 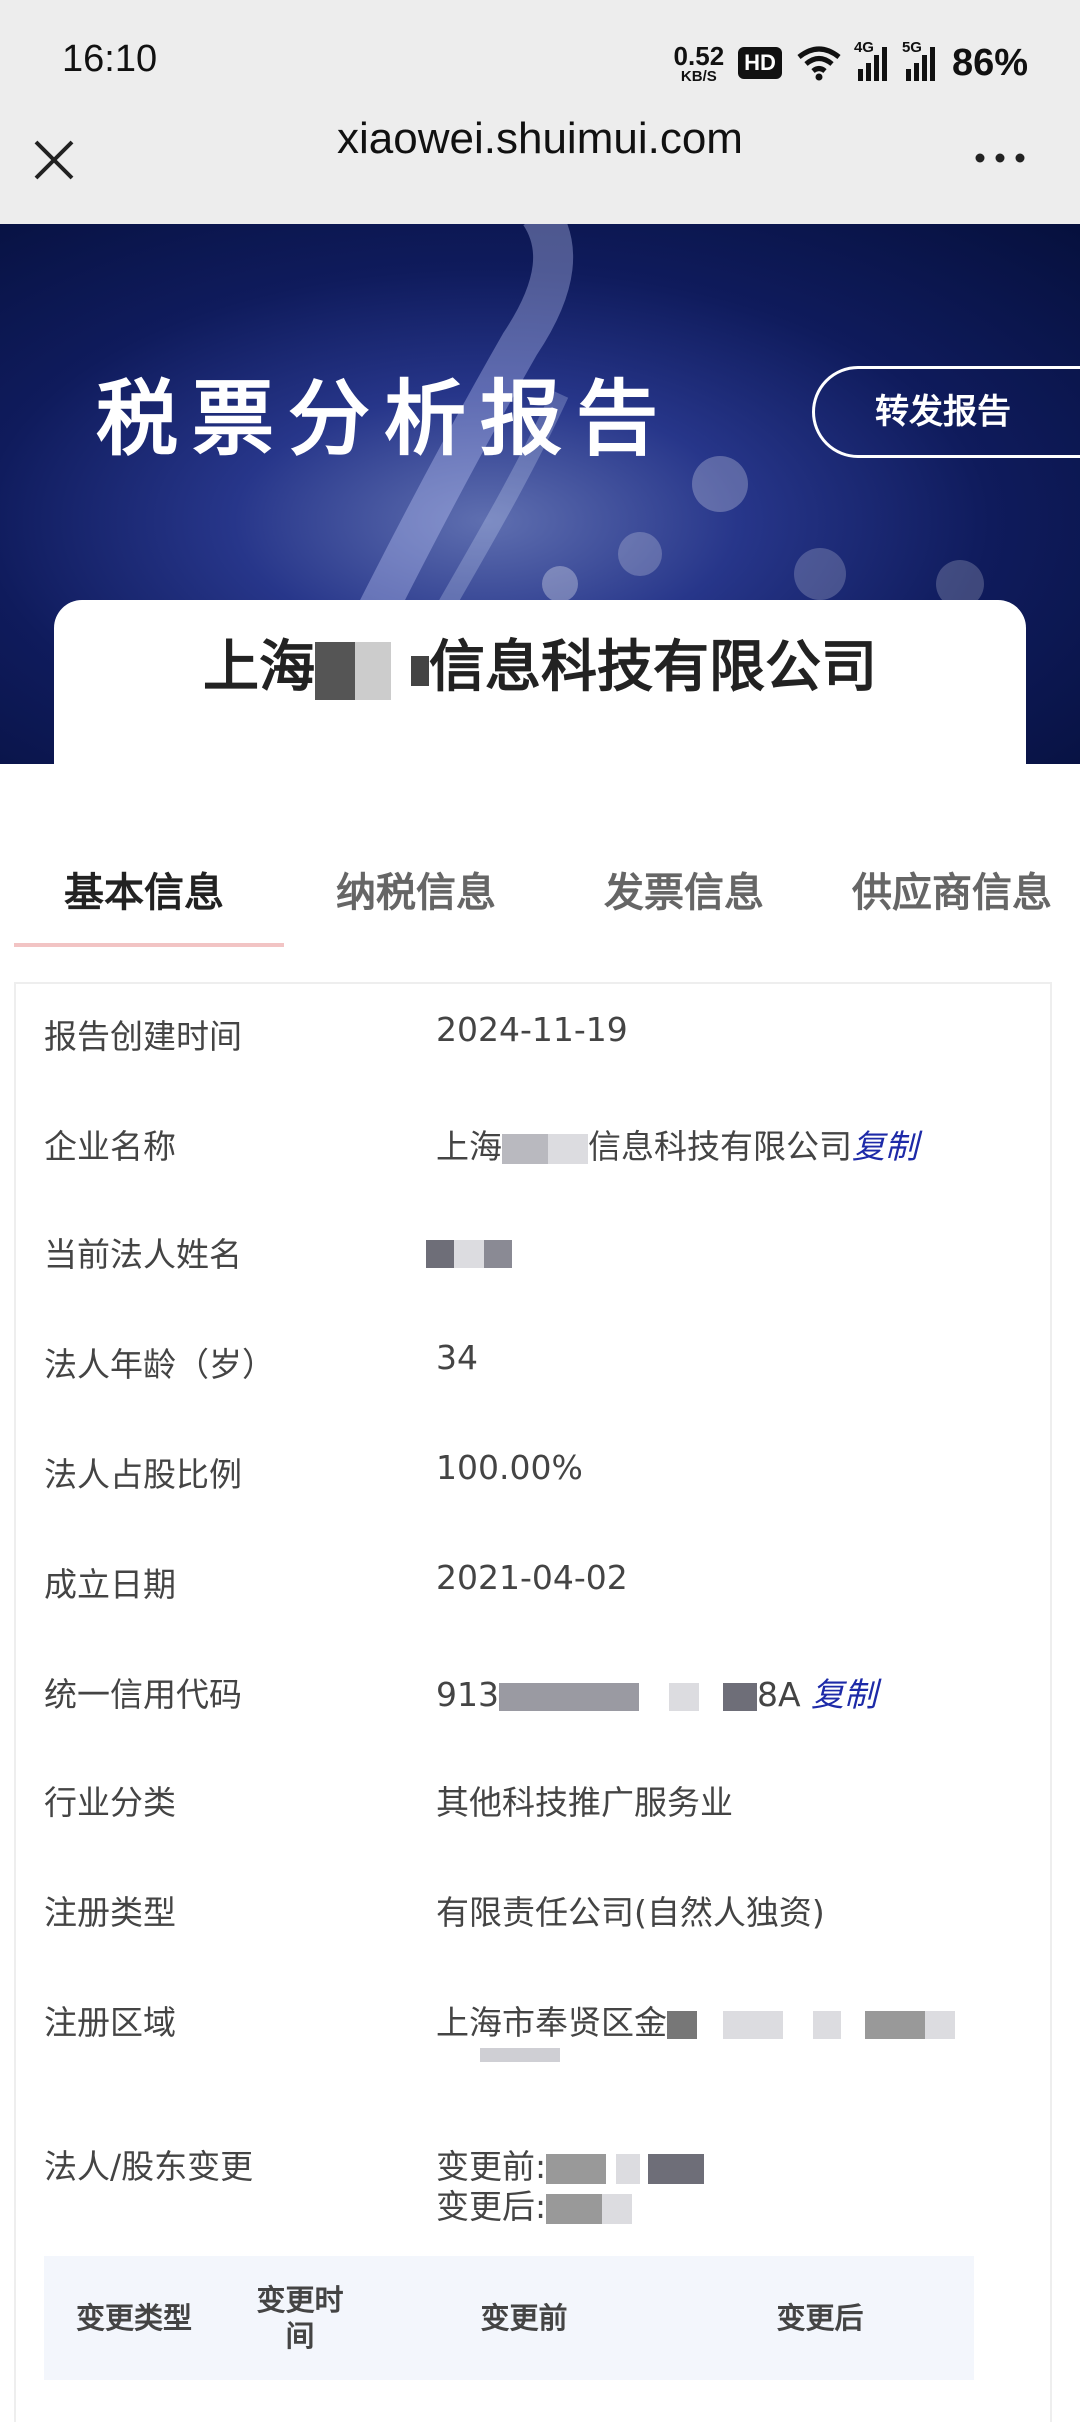 I want to click on column-header-after: 变更后, so click(x=820, y=2318).